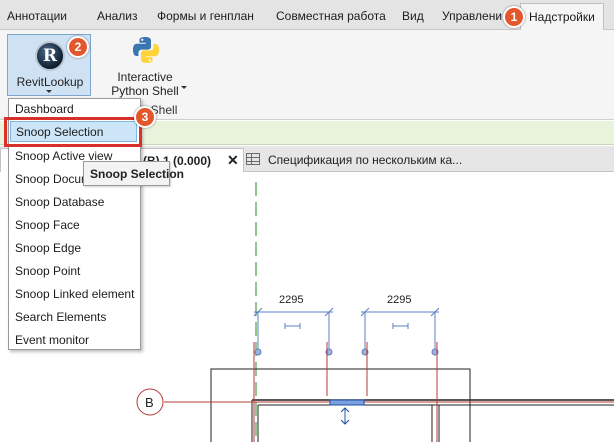 The image size is (614, 442). Describe the element at coordinates (73, 132) in the screenshot. I see `highlight-frame` at that location.